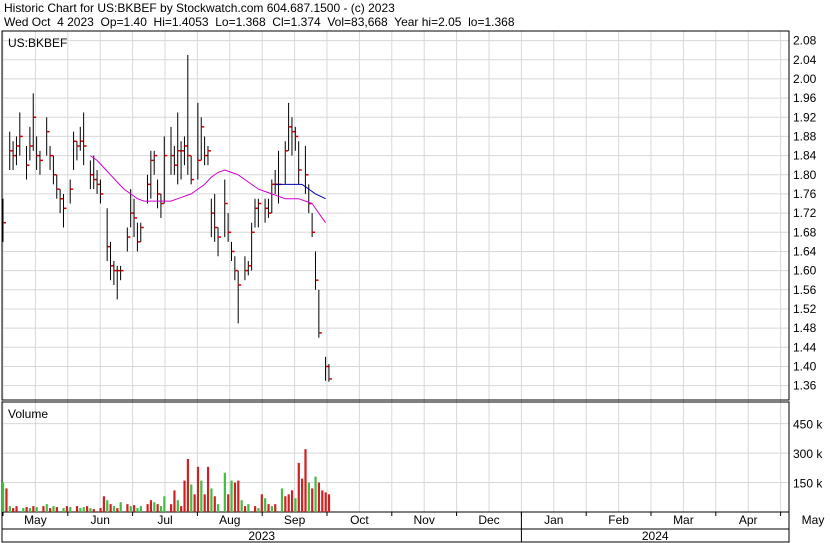 The image size is (830, 543). Describe the element at coordinates (805, 386) in the screenshot. I see `price-tick-label: 1.36` at that location.